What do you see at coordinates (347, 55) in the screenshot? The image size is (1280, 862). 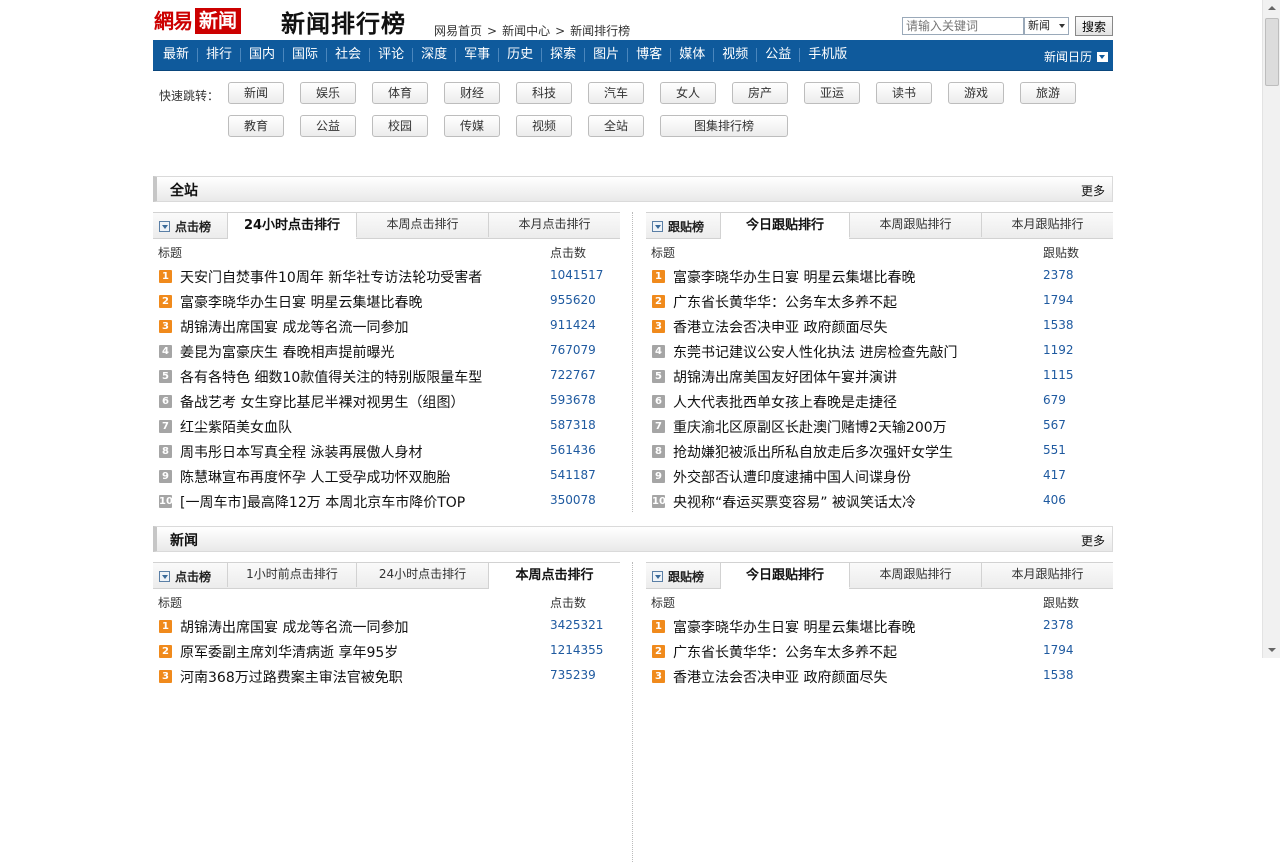 I see `nav-item-society: 社会` at bounding box center [347, 55].